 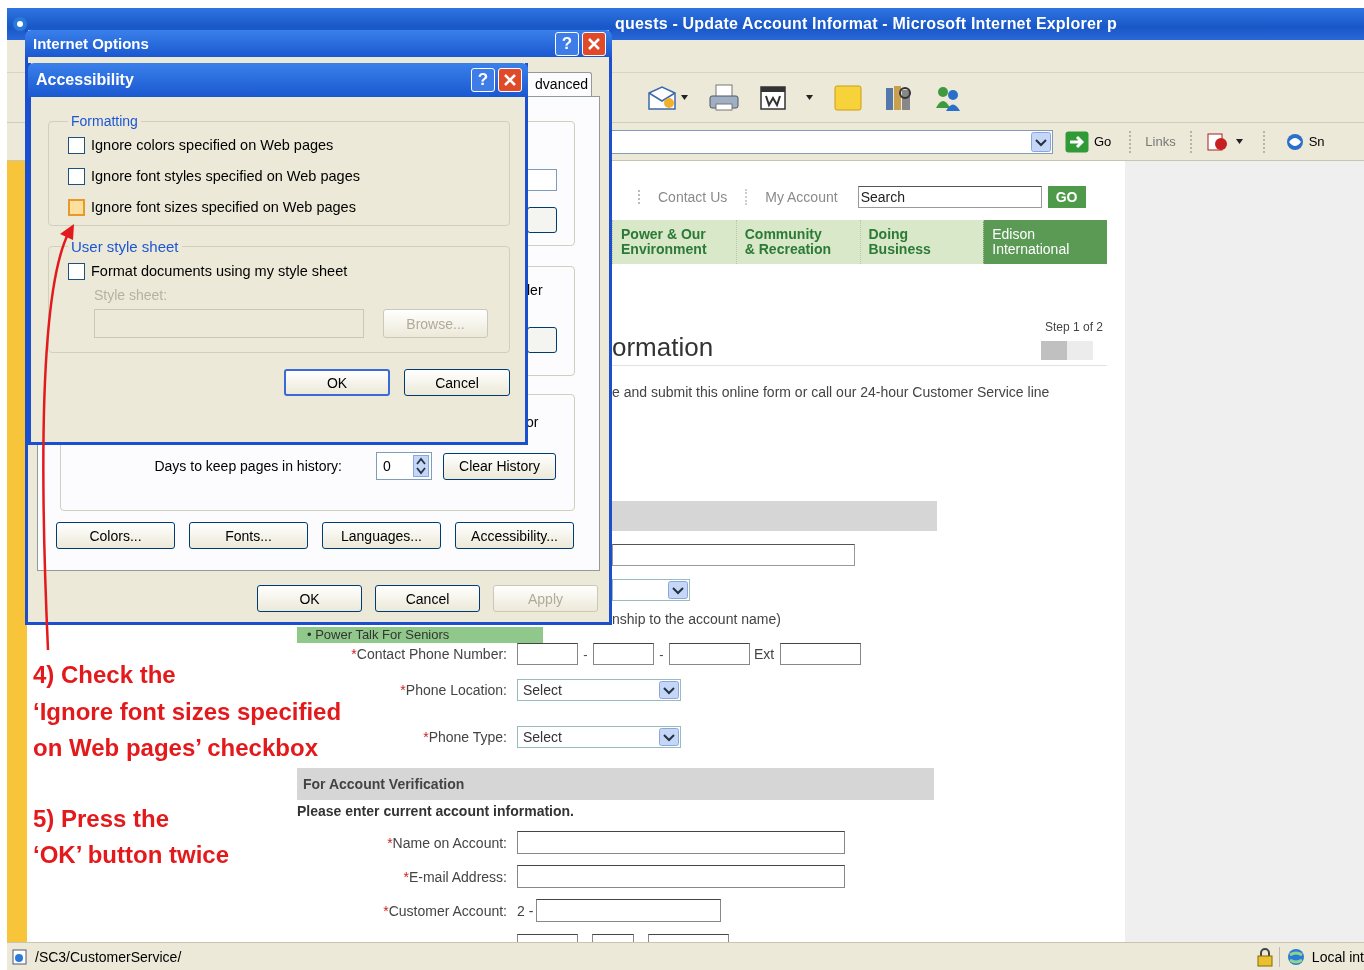 I want to click on dialog-title: Accessibility, so click(x=85, y=80).